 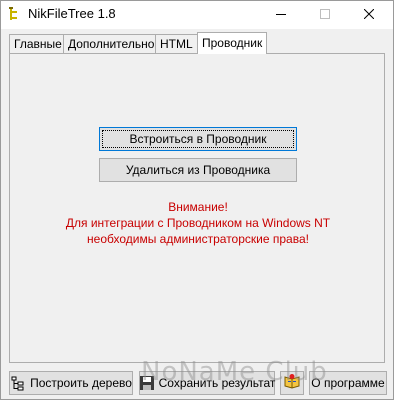 I want to click on remove-explorer-button: Удалиться из Проводника, so click(x=198, y=170).